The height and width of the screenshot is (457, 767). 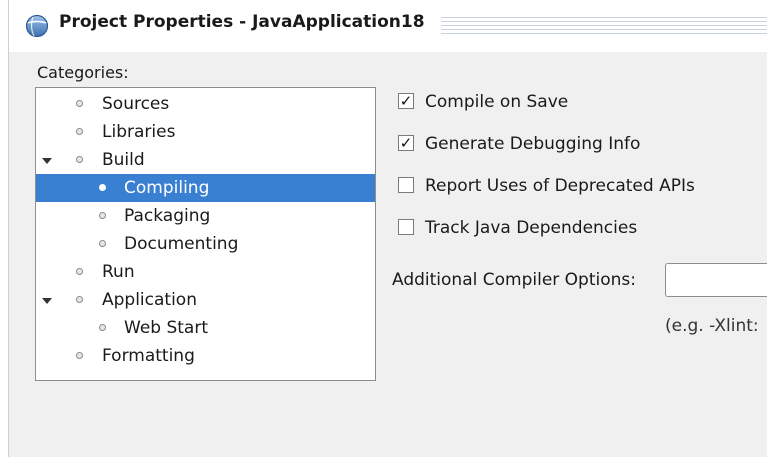 I want to click on generate-debugging-info-label: Generate Debugging Info, so click(x=533, y=144).